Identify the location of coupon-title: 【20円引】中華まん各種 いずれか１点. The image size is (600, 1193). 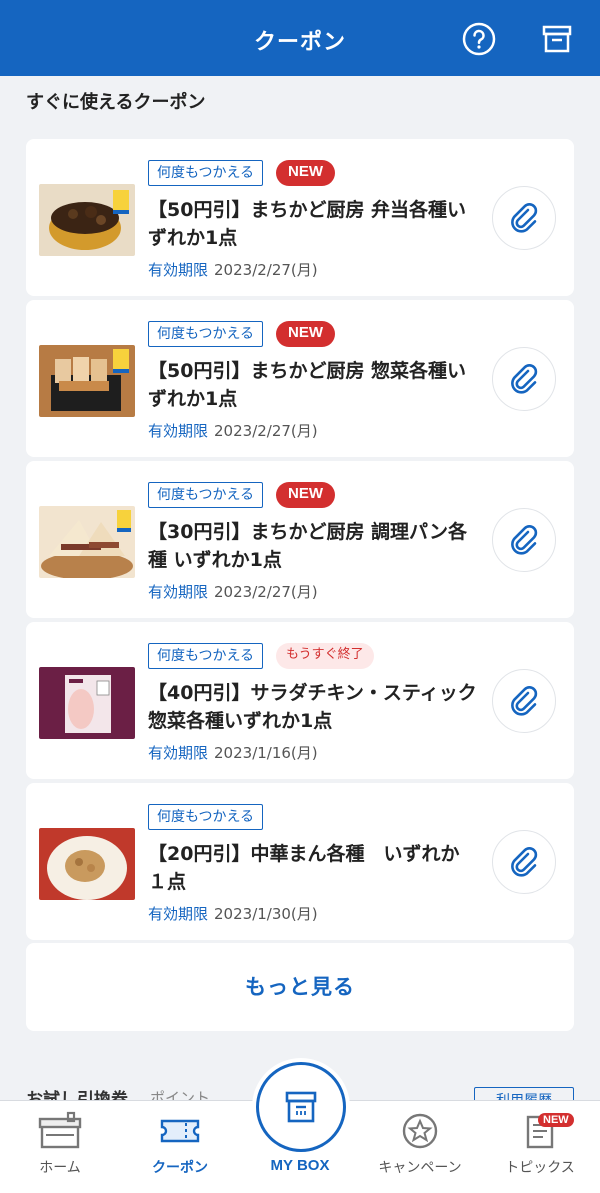
(304, 868).